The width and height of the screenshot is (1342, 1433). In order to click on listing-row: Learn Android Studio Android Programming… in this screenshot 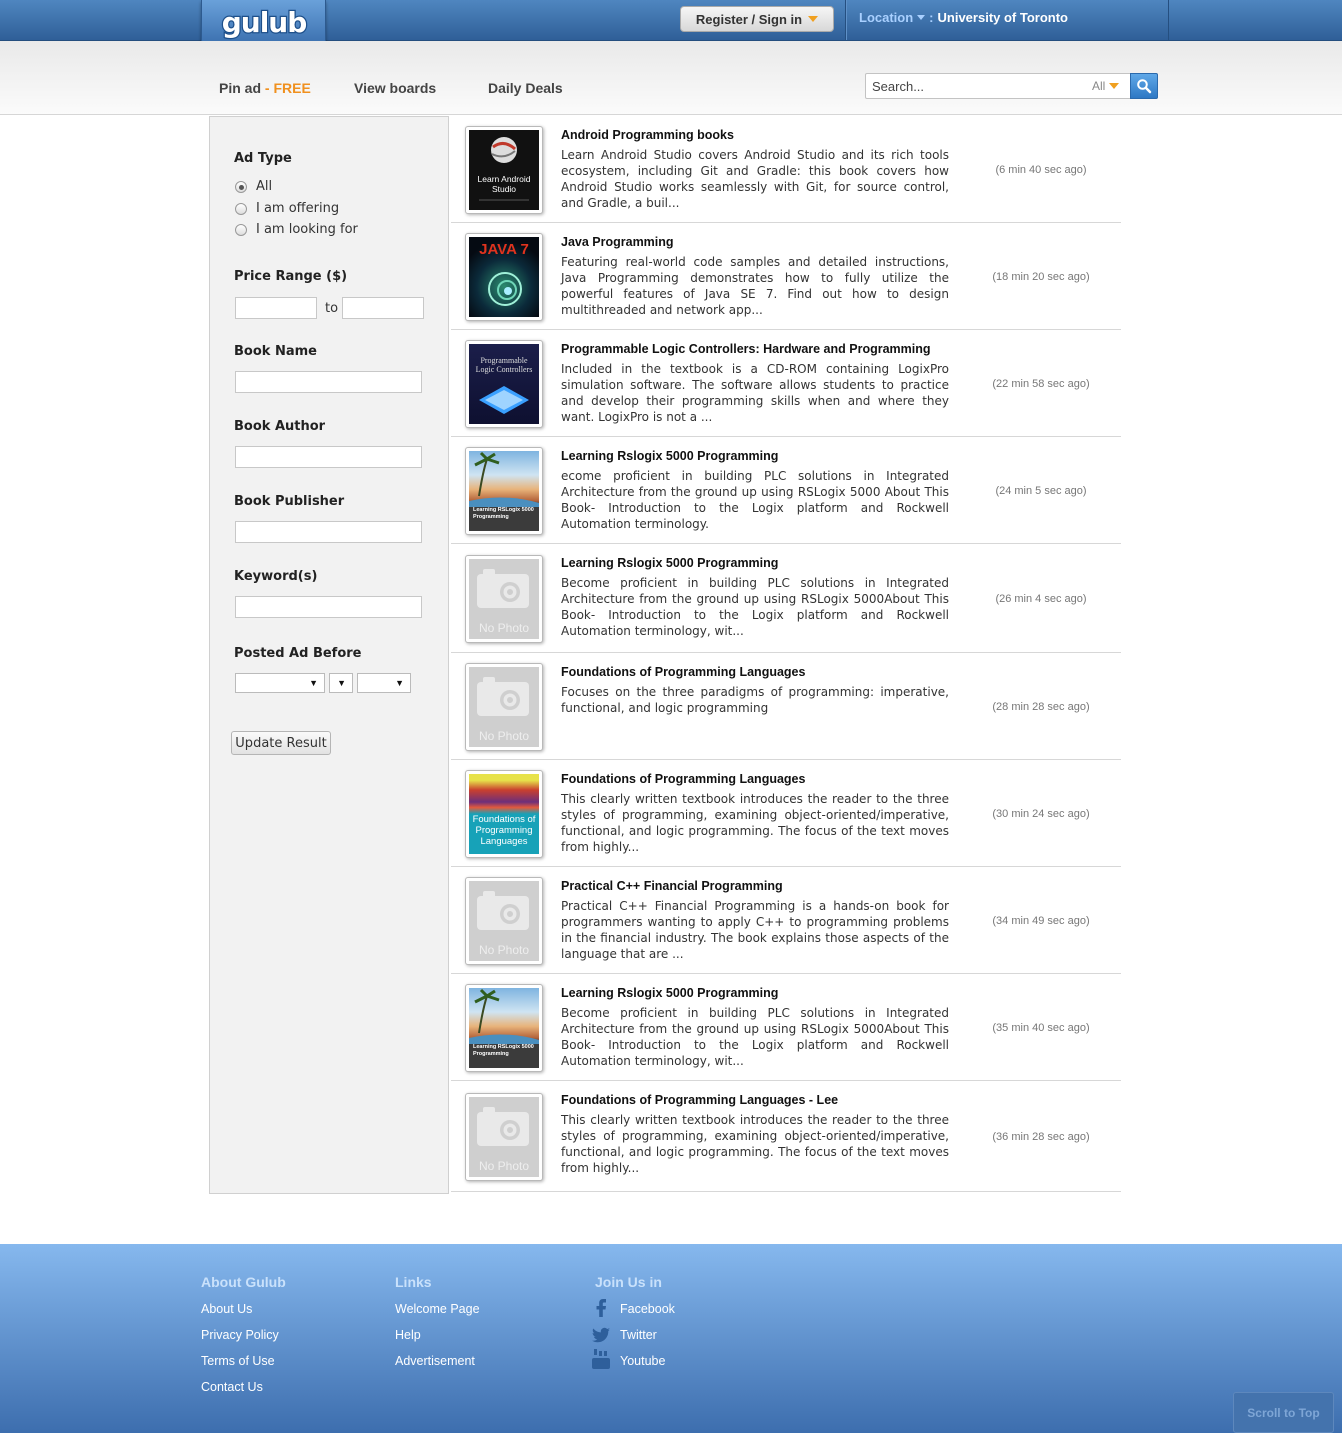, I will do `click(786, 169)`.